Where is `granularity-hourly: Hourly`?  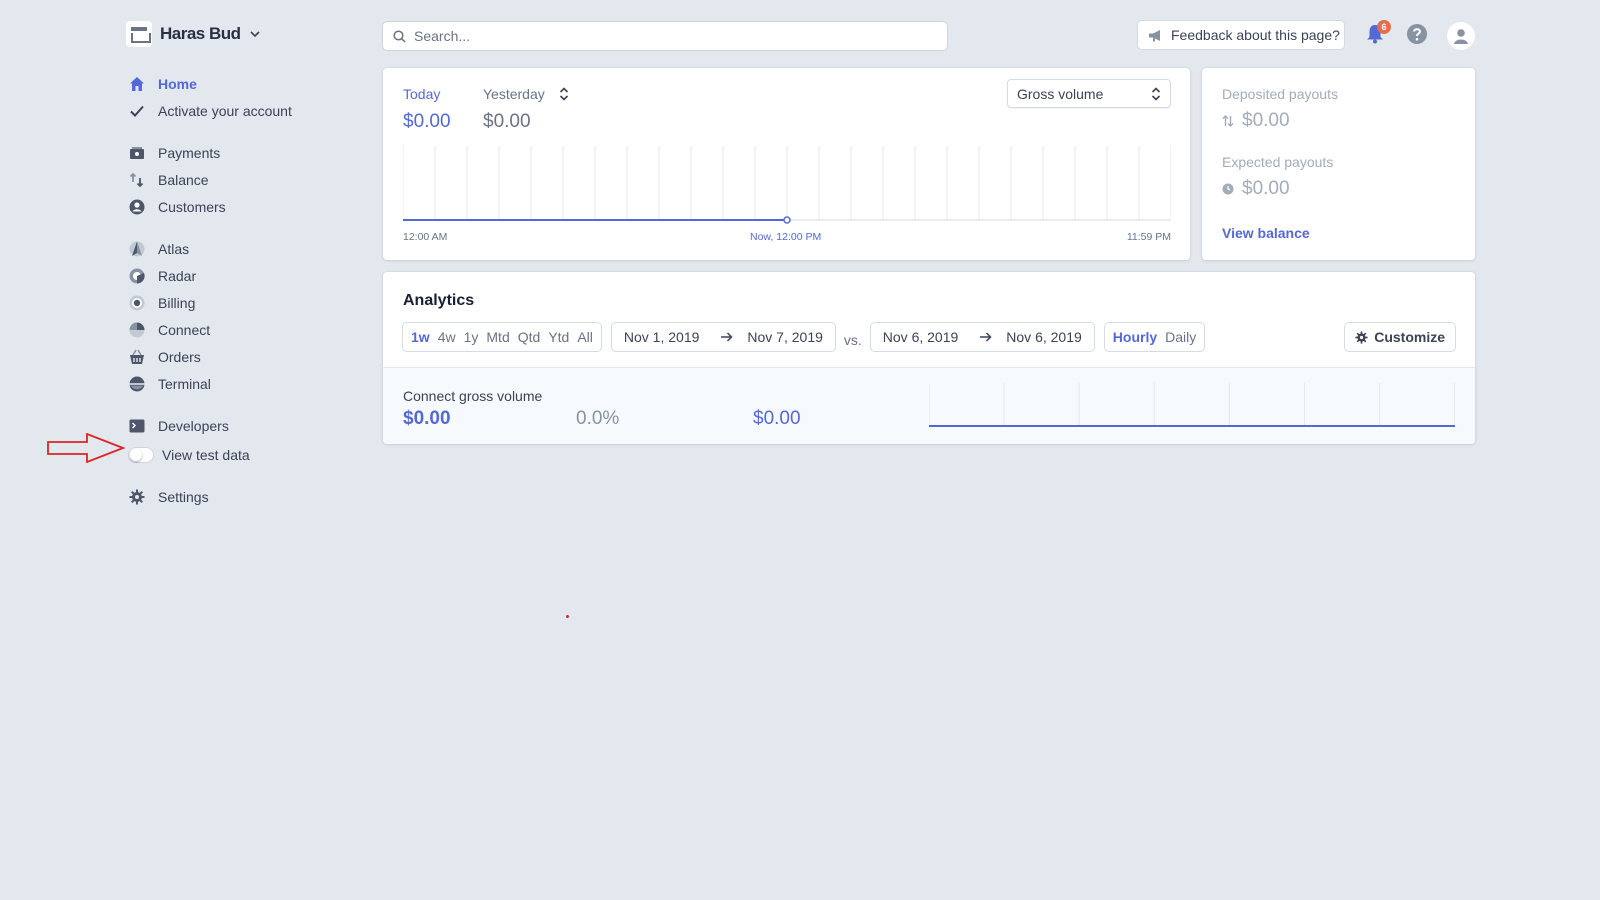
granularity-hourly: Hourly is located at coordinates (1135, 337).